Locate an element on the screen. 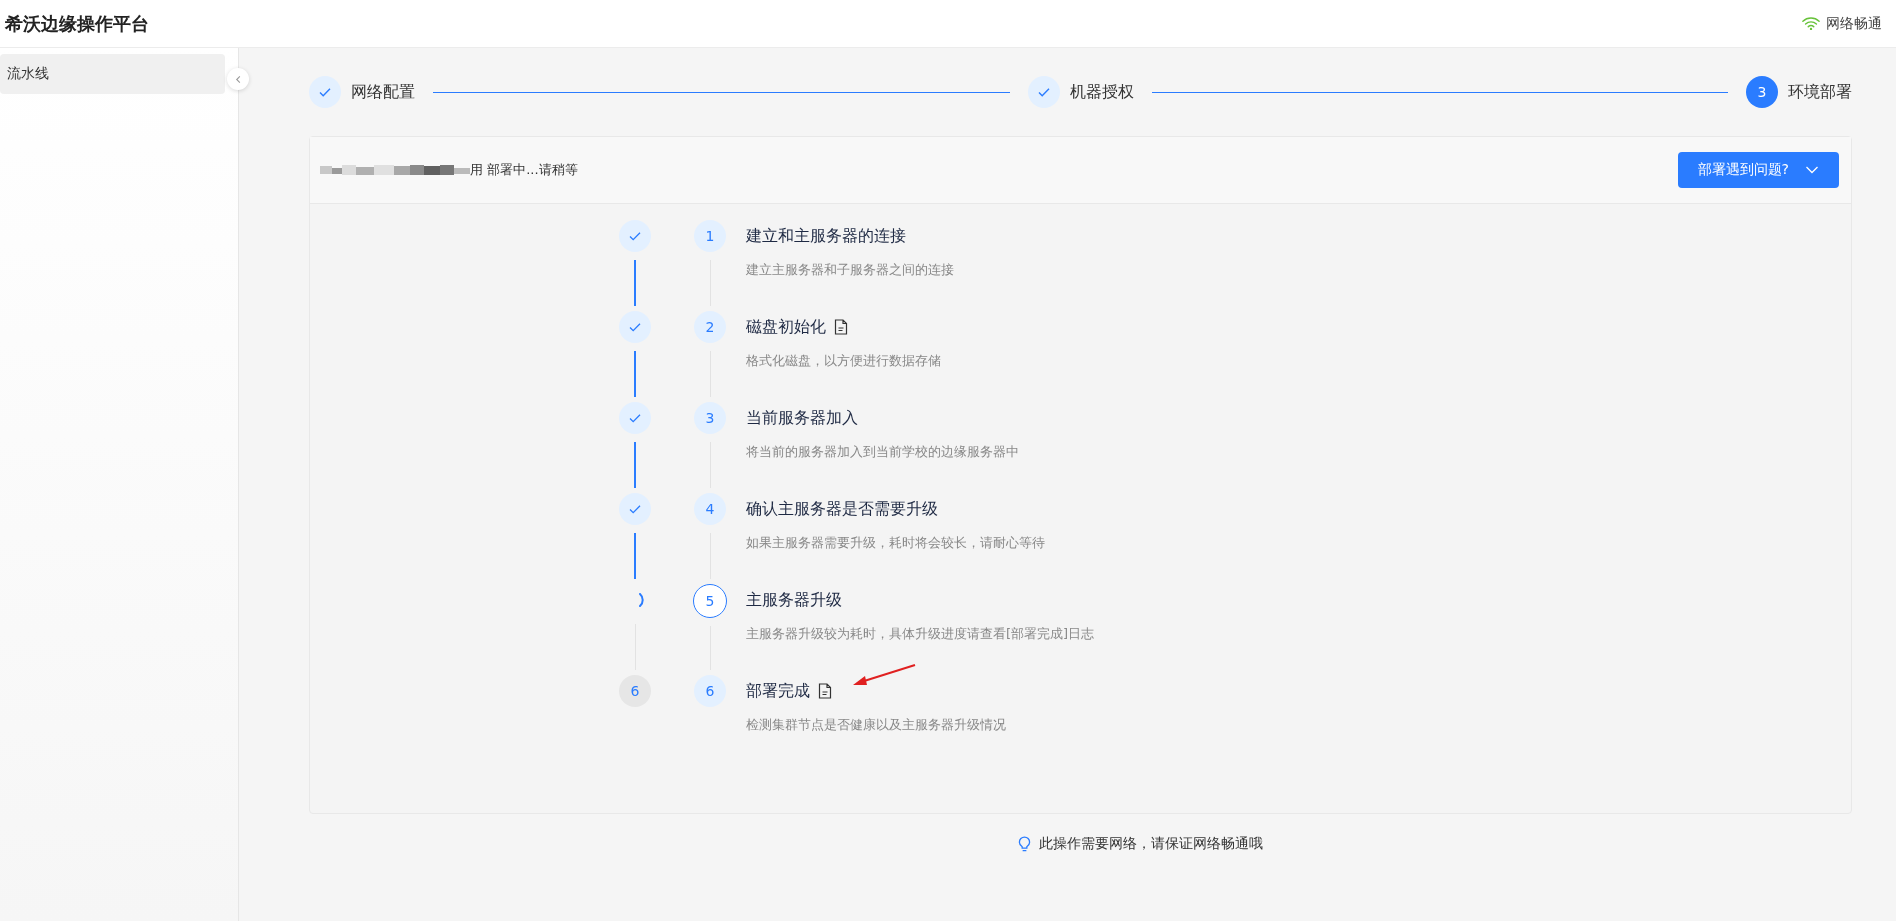  sidebar-item: 流水线 is located at coordinates (112, 74).